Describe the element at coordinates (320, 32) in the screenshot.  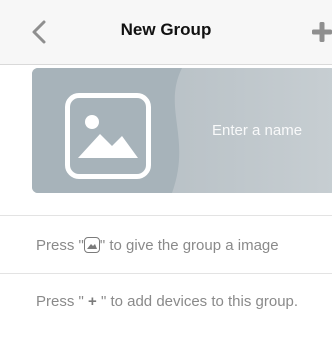
I see `plus-icon` at that location.